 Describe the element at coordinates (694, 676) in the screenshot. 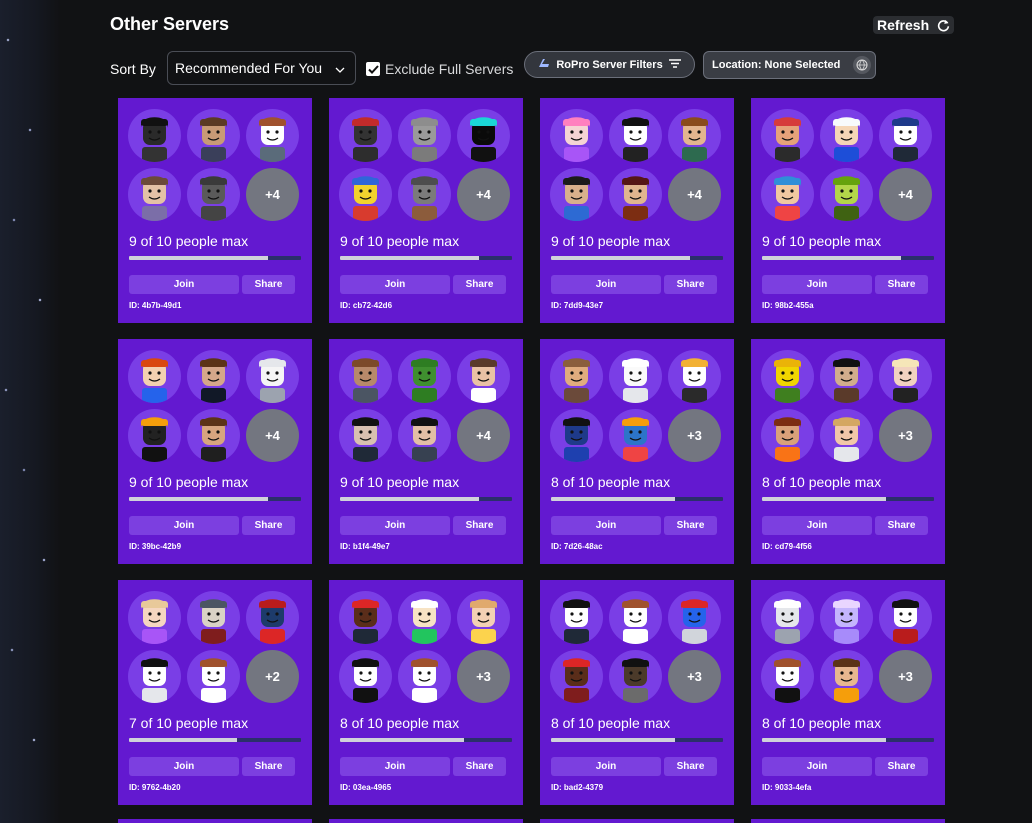

I see `more-players-badge: +3` at that location.